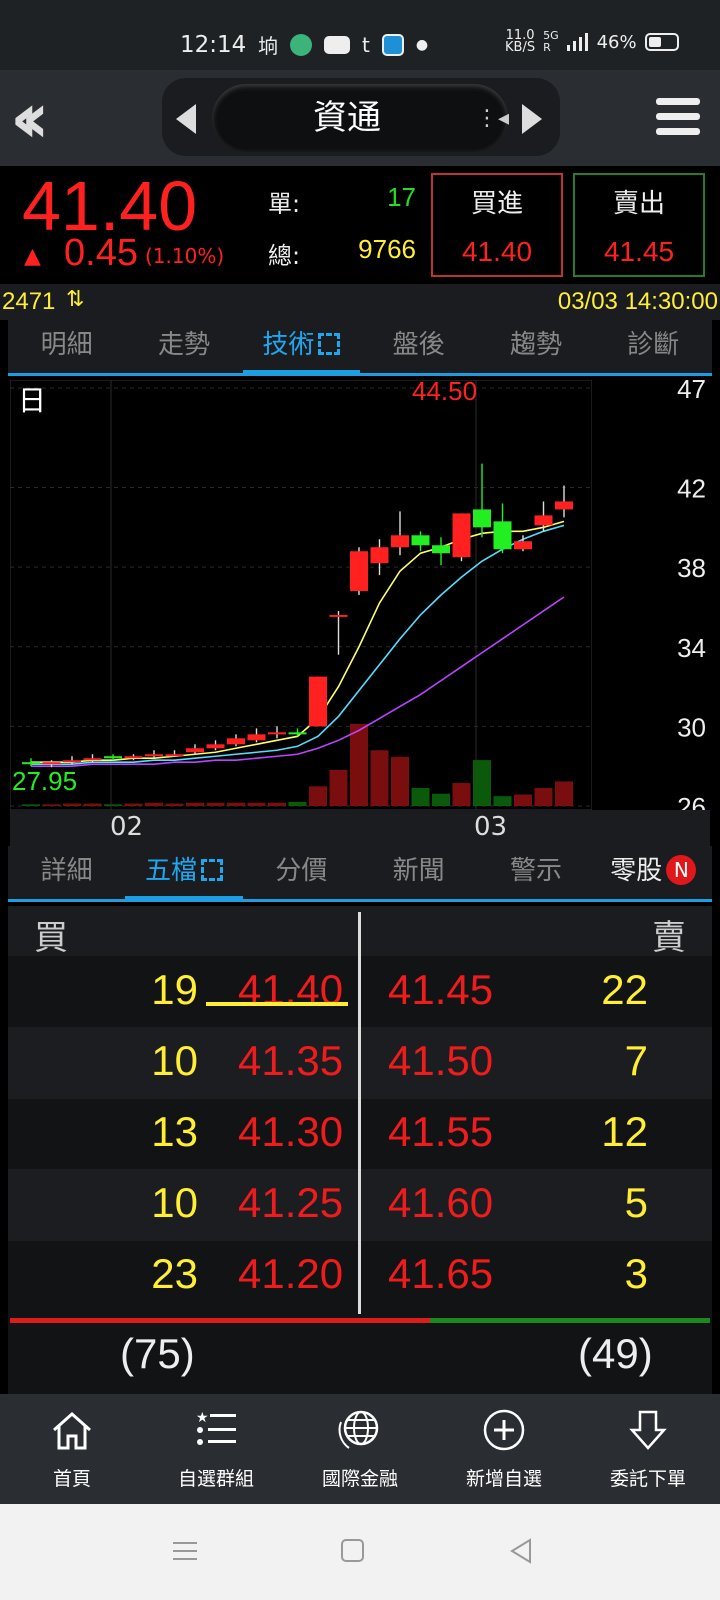 The height and width of the screenshot is (1600, 720). Describe the element at coordinates (185, 1551) in the screenshot. I see `recents-menu-icon` at that location.